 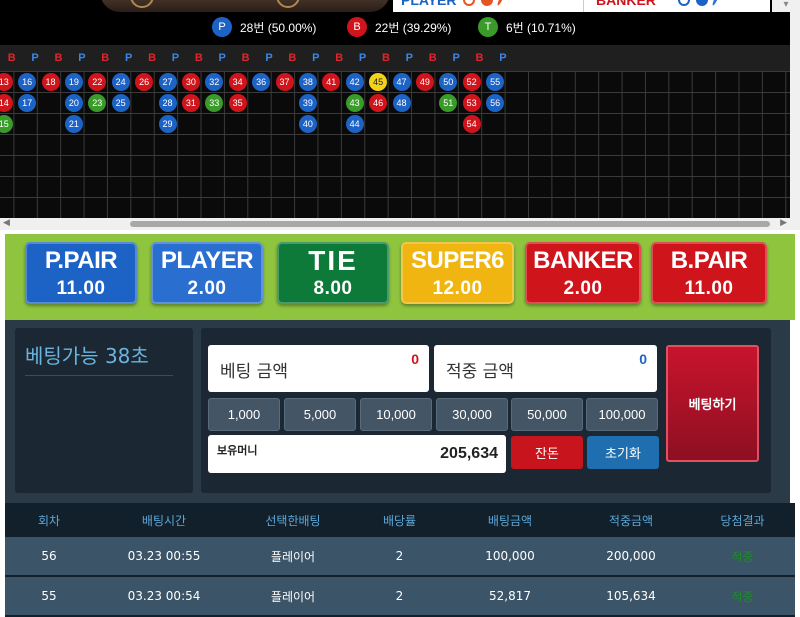 I want to click on road-bead: 40, so click(x=307, y=123).